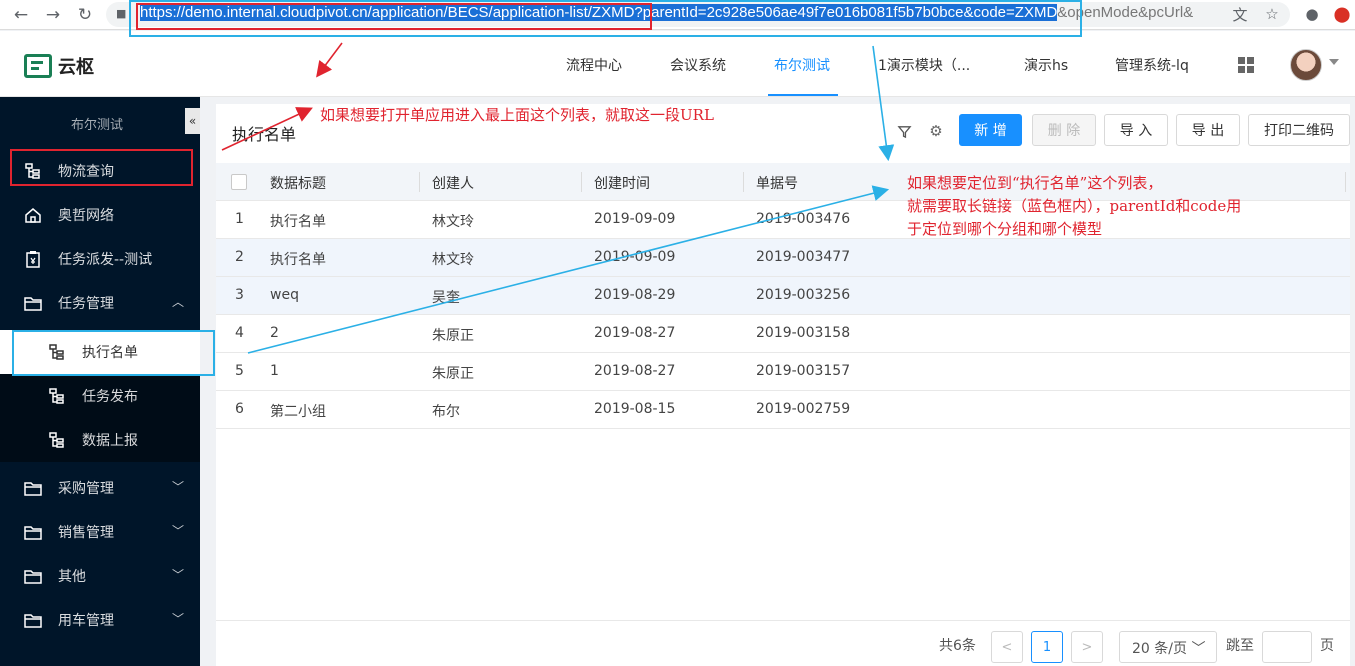 This screenshot has height=666, width=1355. What do you see at coordinates (85, 15) in the screenshot?
I see `reload-icon: ↻` at bounding box center [85, 15].